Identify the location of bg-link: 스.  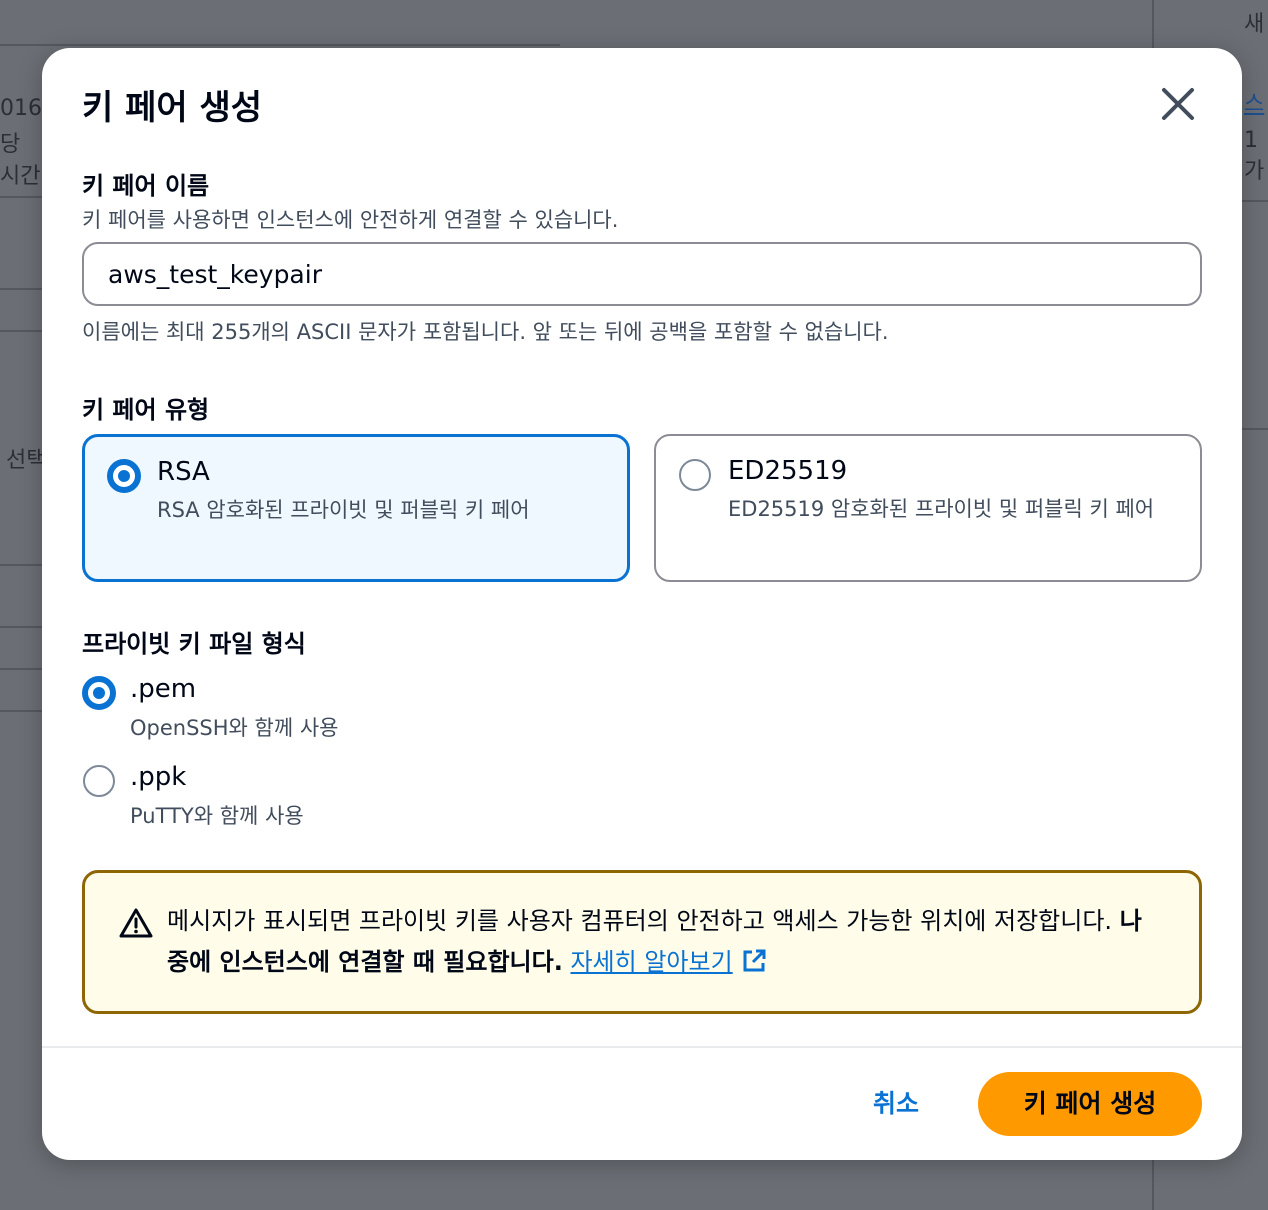
(1254, 104).